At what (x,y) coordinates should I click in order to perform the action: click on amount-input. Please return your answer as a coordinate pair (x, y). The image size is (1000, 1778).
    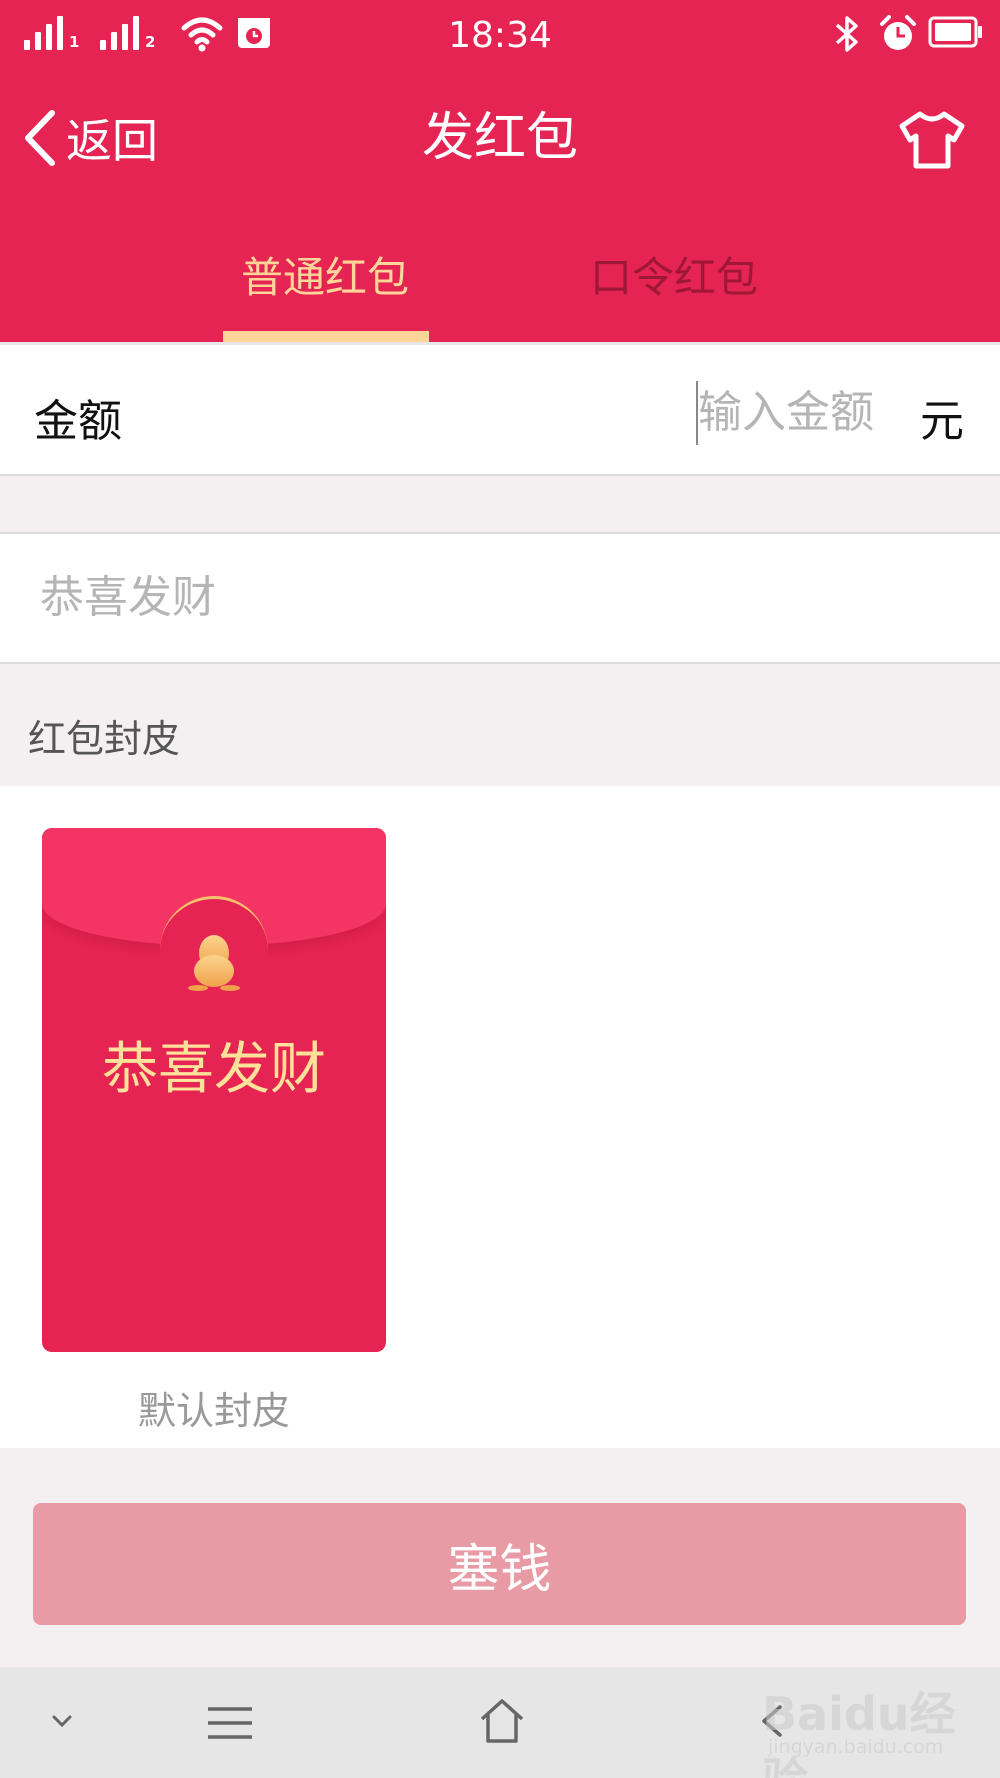
    Looking at the image, I should click on (796, 412).